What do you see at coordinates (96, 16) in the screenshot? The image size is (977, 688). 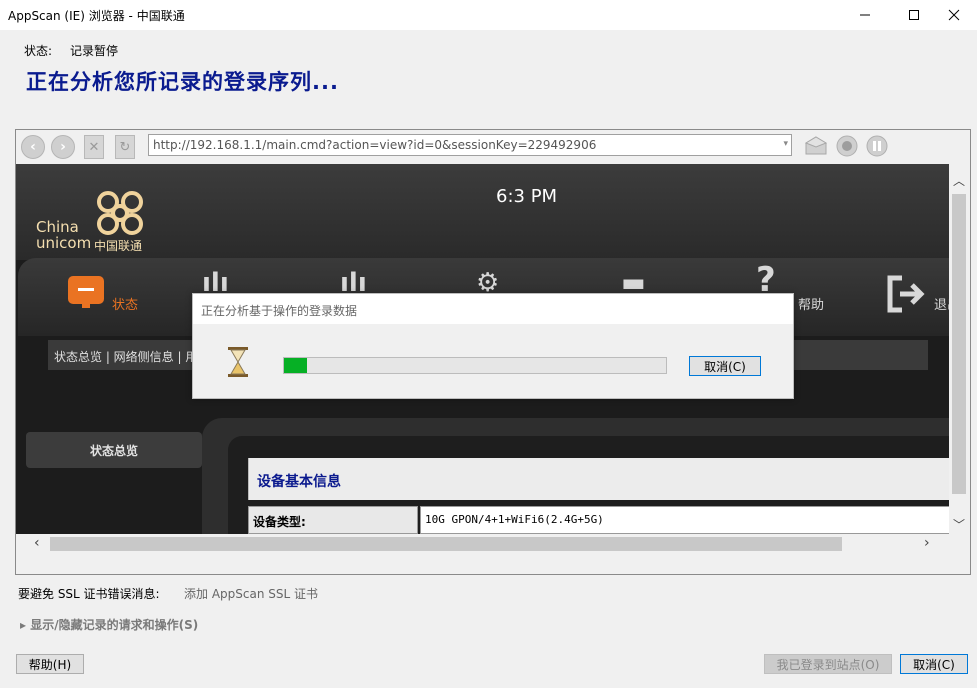 I see `window-title: AppScan (IE) 浏览器 - 中国联通` at bounding box center [96, 16].